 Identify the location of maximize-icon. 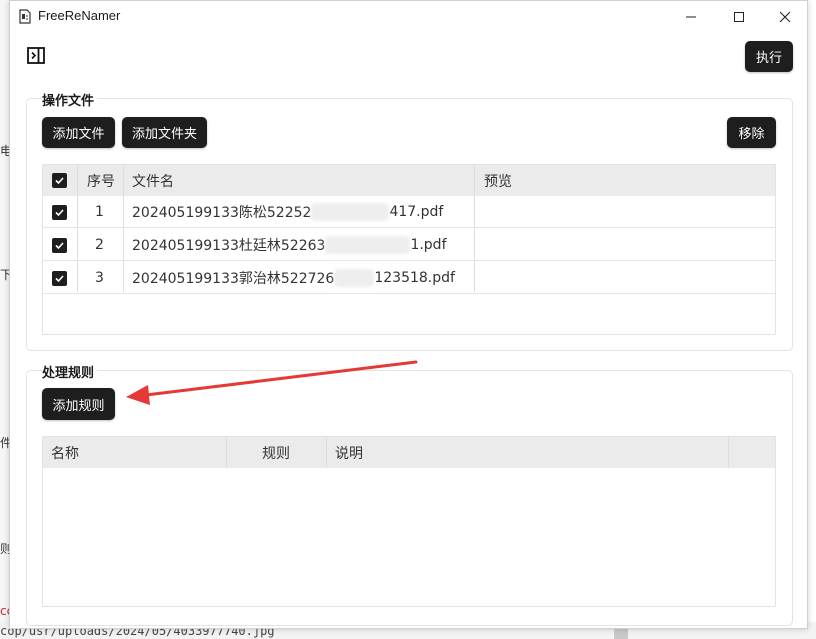
(739, 16).